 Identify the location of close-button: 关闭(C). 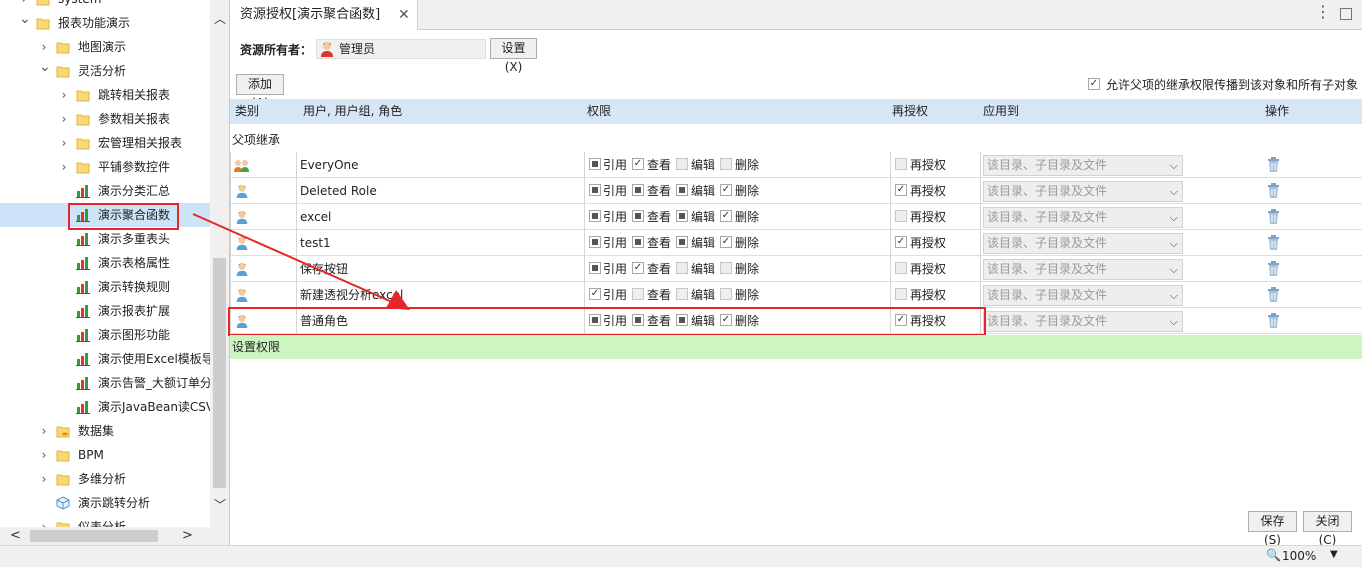
(1327, 529).